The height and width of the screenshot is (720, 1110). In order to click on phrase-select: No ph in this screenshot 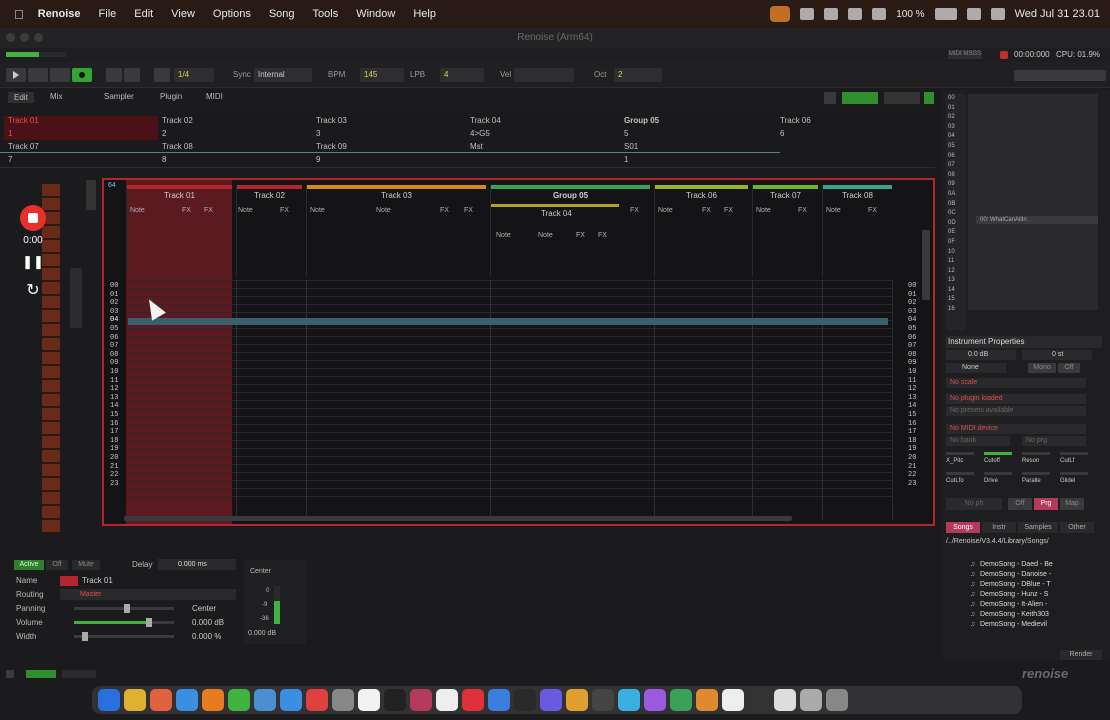, I will do `click(974, 504)`.